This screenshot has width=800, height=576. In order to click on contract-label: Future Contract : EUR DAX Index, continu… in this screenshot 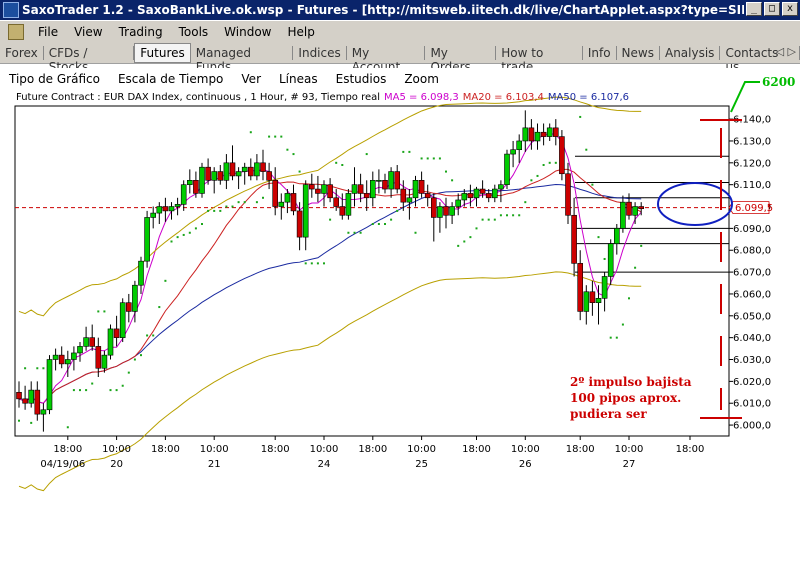, I will do `click(322, 97)`.